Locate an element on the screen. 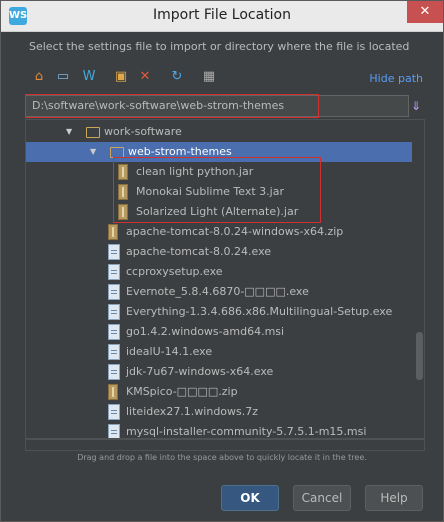 The image size is (444, 522). tree-item-label: KMSpico-□□□□.zip is located at coordinates (182, 391).